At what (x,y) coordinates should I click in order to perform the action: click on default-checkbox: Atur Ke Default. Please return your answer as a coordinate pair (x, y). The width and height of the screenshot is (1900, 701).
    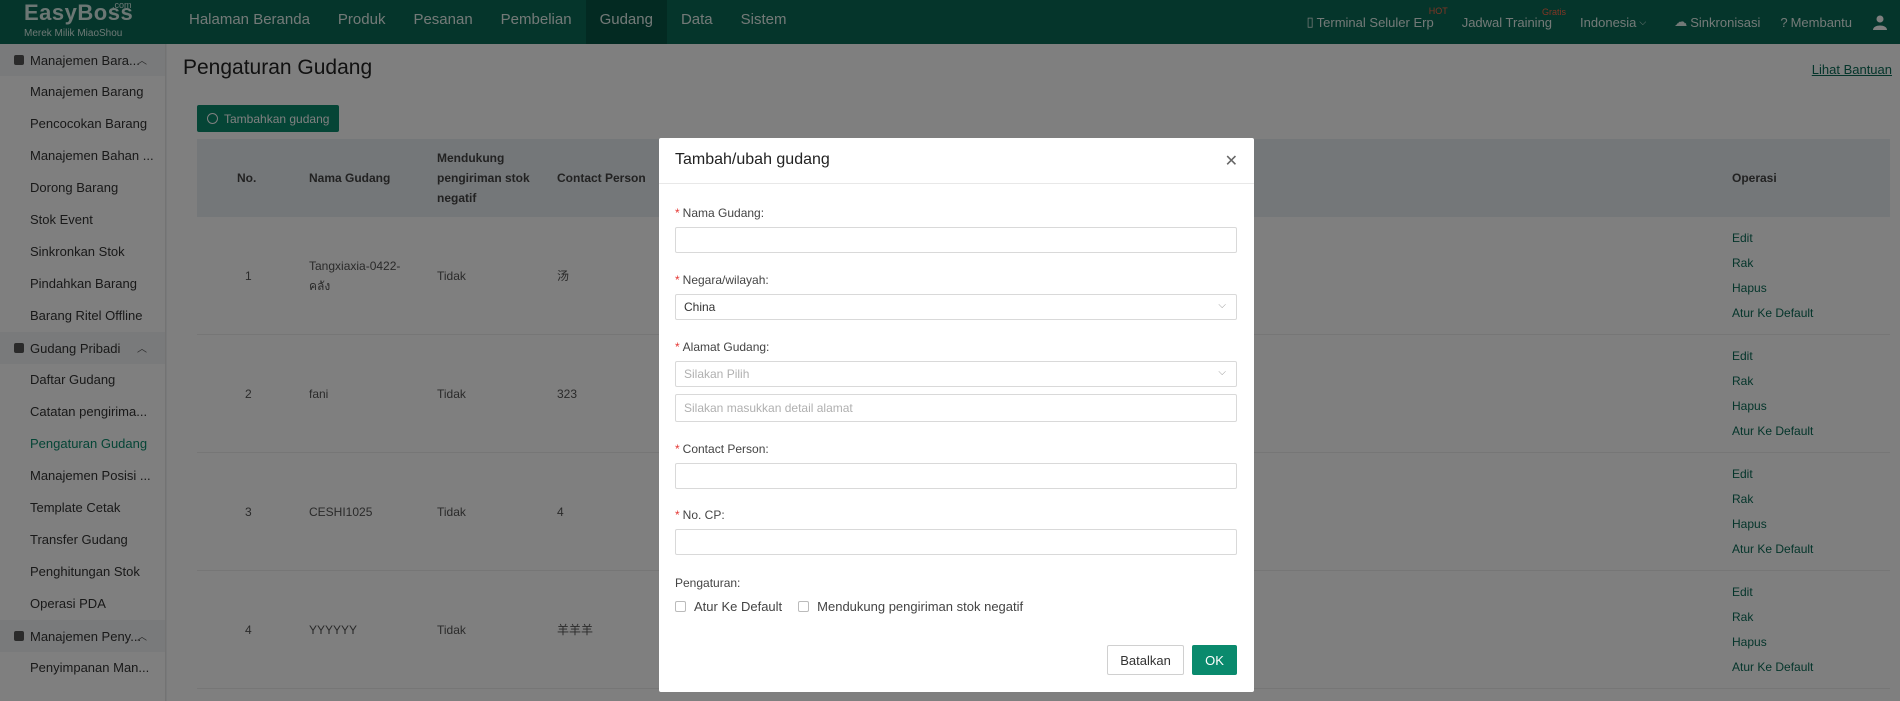
    Looking at the image, I should click on (728, 606).